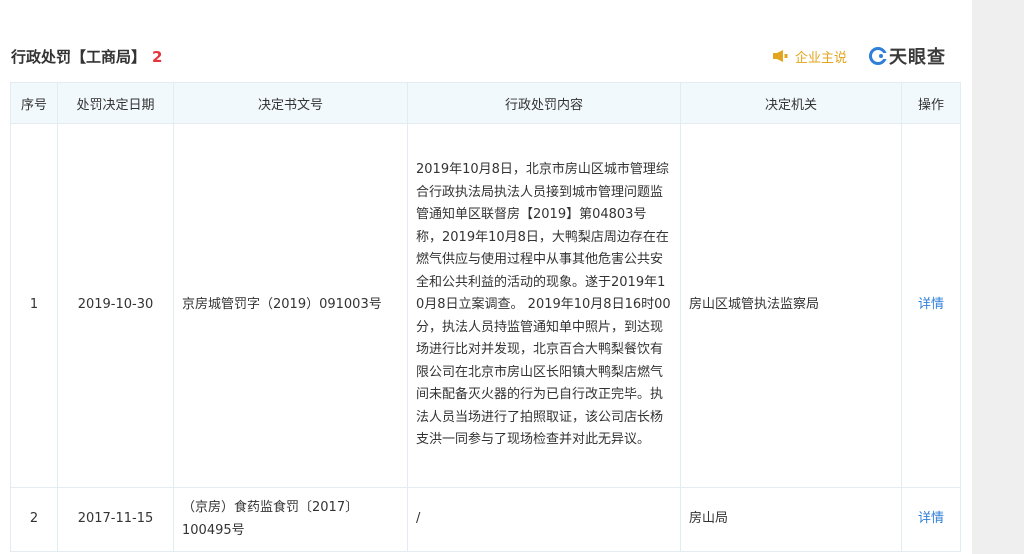 The height and width of the screenshot is (554, 1024). I want to click on table-header-row: 序号 处罚决定日期 决定书文号 行政处罚内容 决定机关 操作, so click(485, 103).